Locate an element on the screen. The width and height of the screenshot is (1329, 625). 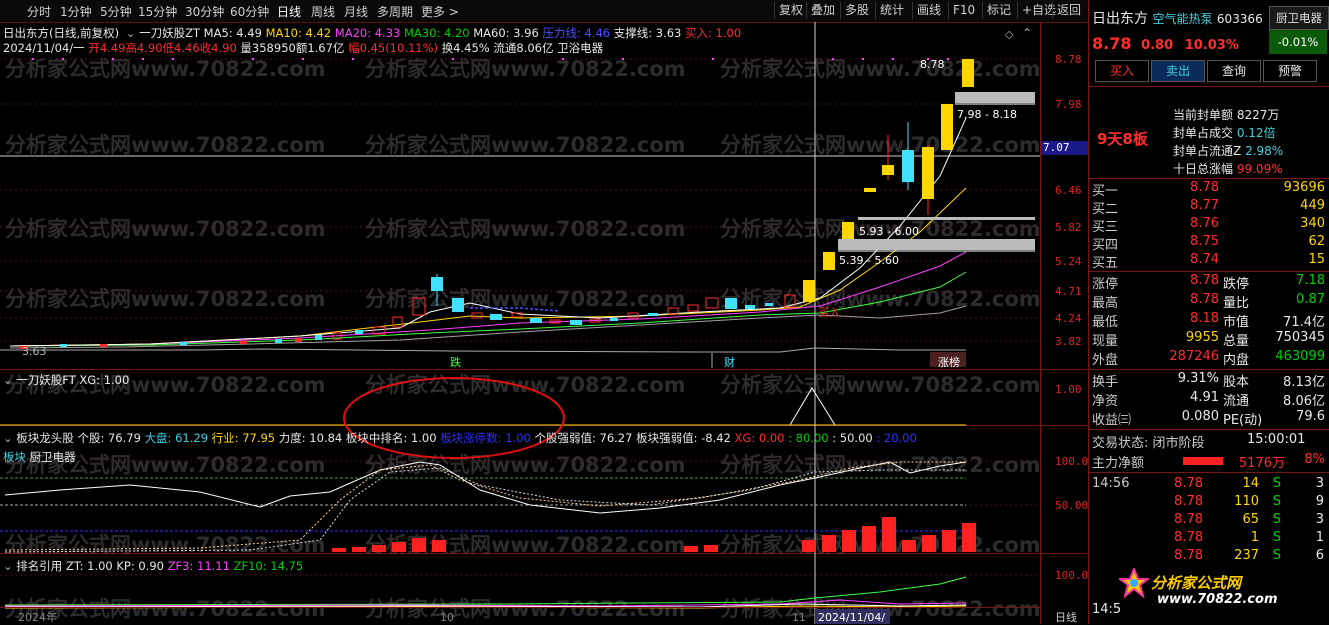
collapse-chevron-icon: ⌃ is located at coordinates (1027, 33).